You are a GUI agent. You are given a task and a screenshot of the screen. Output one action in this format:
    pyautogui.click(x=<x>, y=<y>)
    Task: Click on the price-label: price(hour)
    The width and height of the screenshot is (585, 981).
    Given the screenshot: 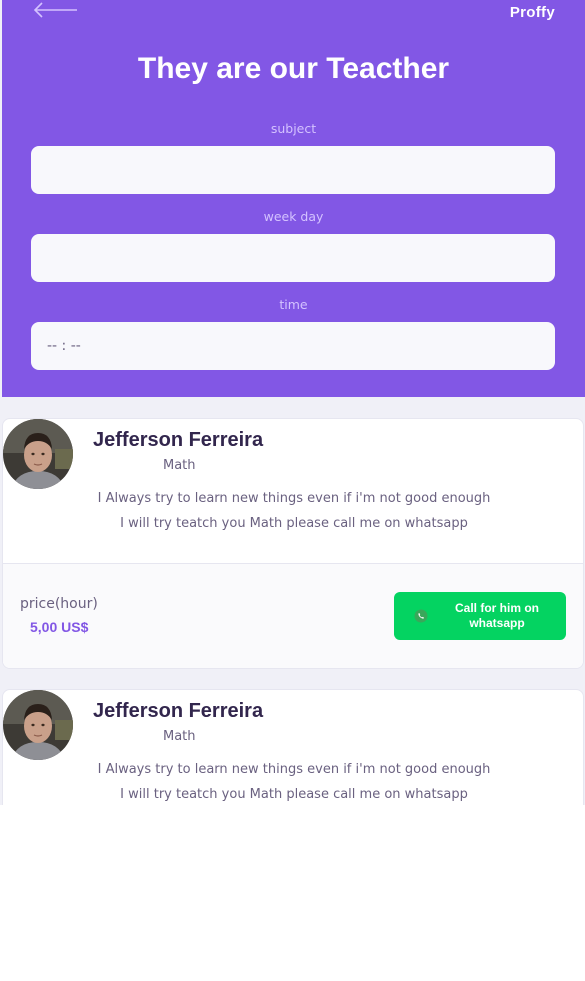 What is the action you would take?
    pyautogui.click(x=59, y=604)
    